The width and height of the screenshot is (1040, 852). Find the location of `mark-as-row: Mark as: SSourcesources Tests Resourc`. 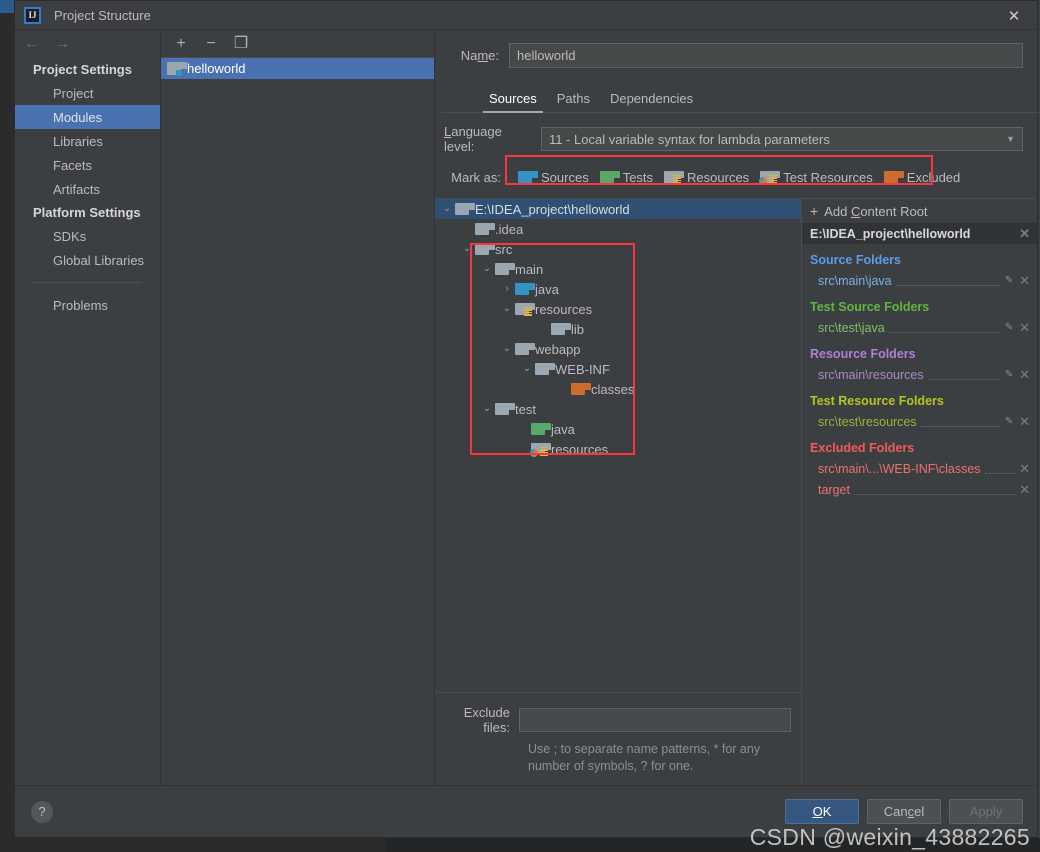

mark-as-row: Mark as: SSourcesources Tests Resourc is located at coordinates (732, 177).